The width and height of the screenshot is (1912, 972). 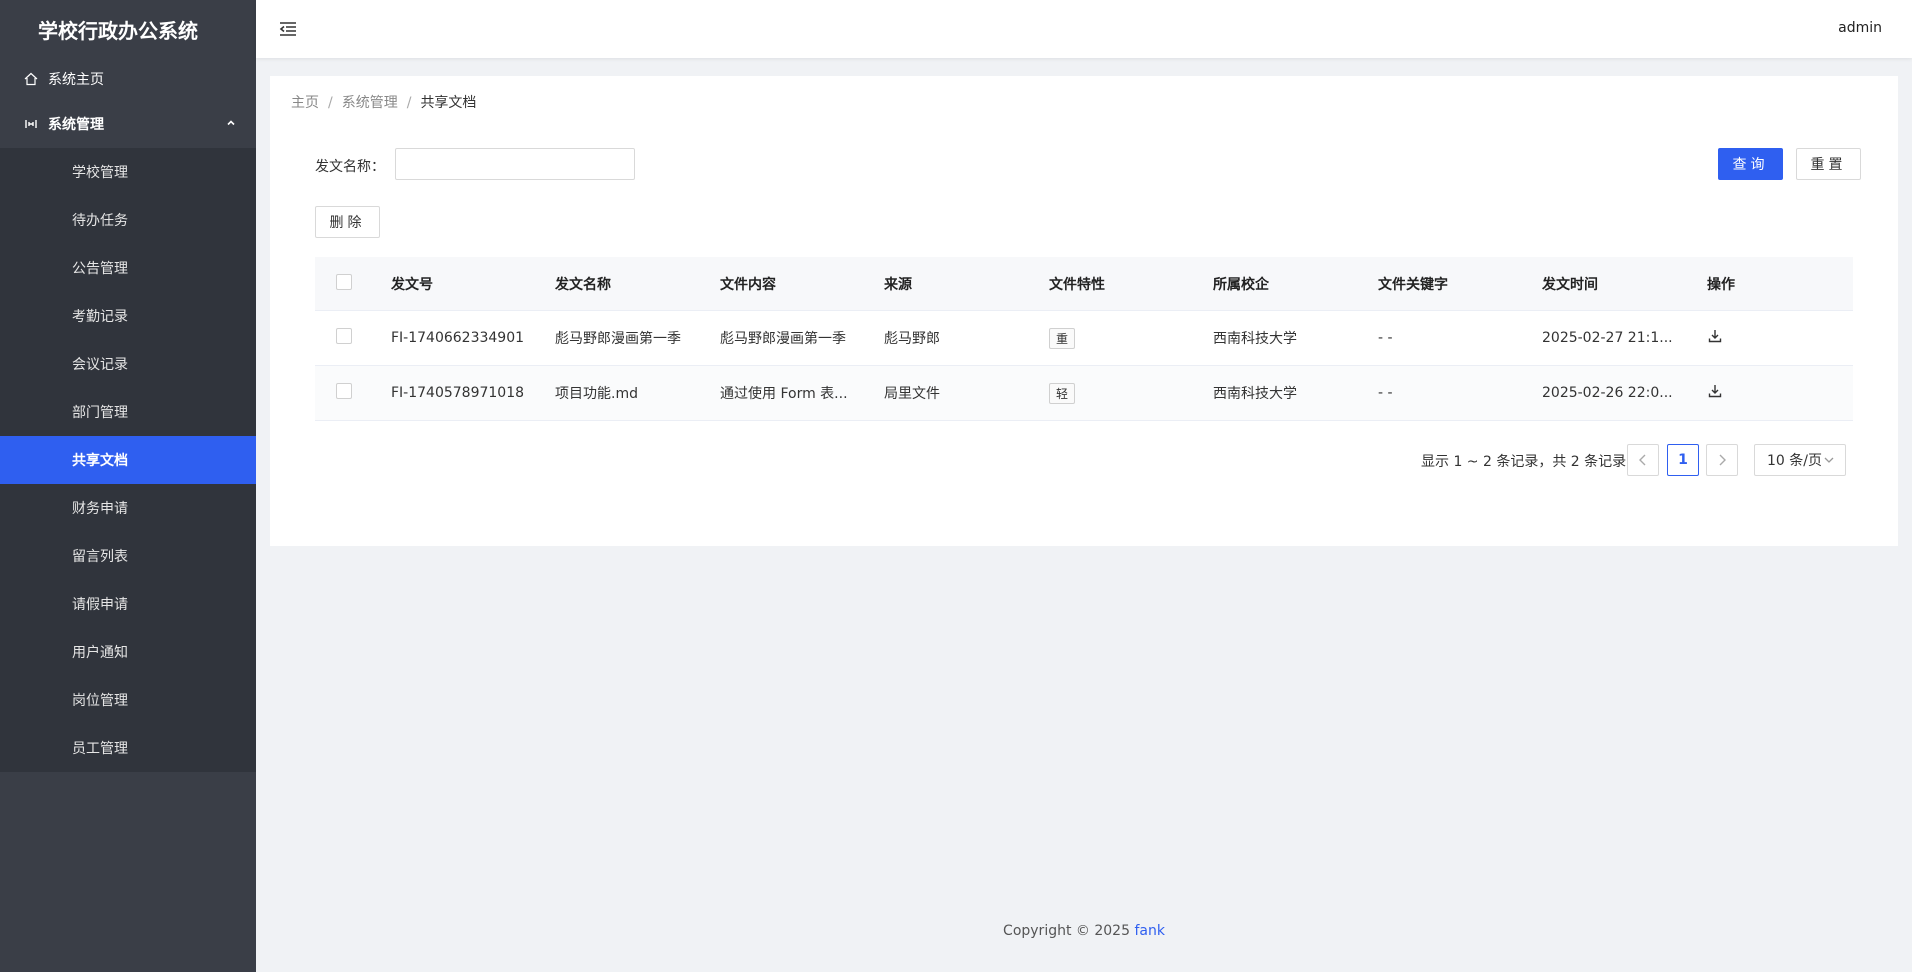 I want to click on feature-cell: 重, so click(x=1131, y=338).